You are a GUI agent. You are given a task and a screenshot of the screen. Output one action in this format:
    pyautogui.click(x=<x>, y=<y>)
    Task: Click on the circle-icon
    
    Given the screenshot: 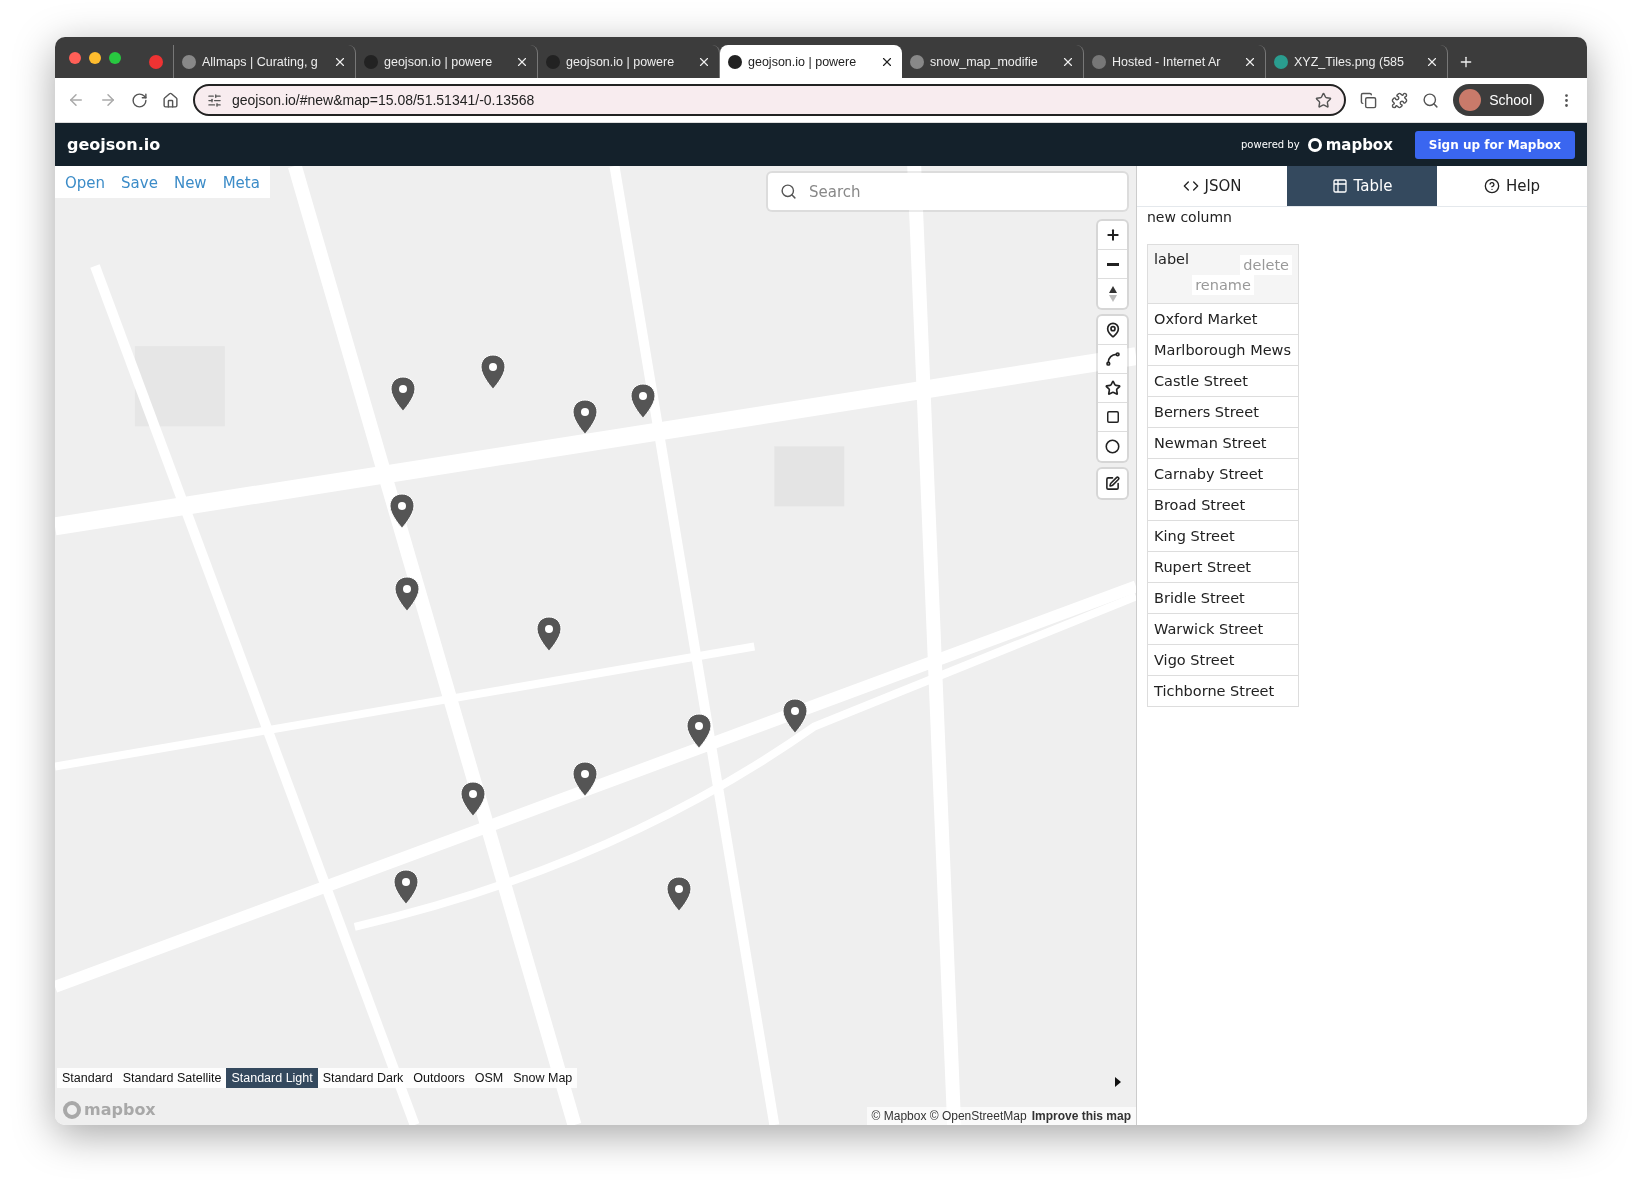 What is the action you would take?
    pyautogui.click(x=1112, y=446)
    